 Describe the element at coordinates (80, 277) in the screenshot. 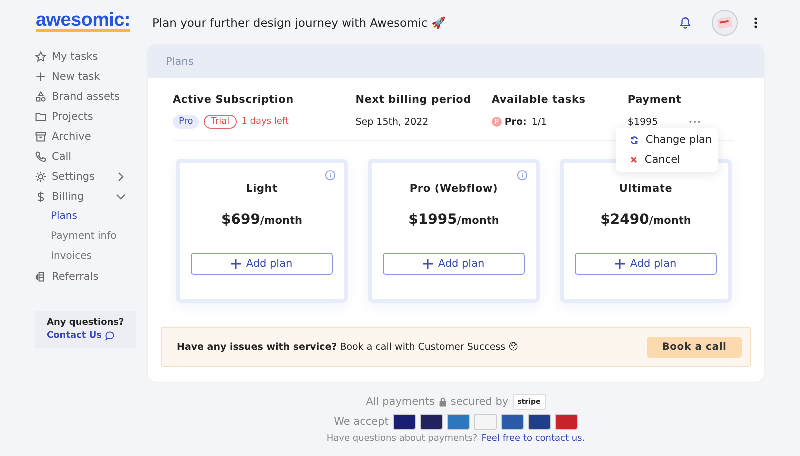

I see `sidebar-item: Referrals` at that location.